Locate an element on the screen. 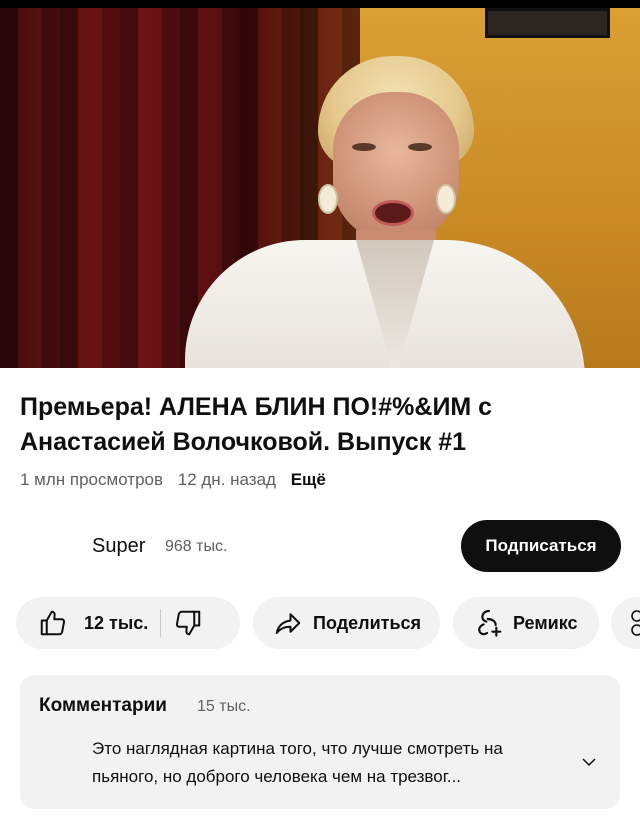  thumbs-up-icon is located at coordinates (53, 623).